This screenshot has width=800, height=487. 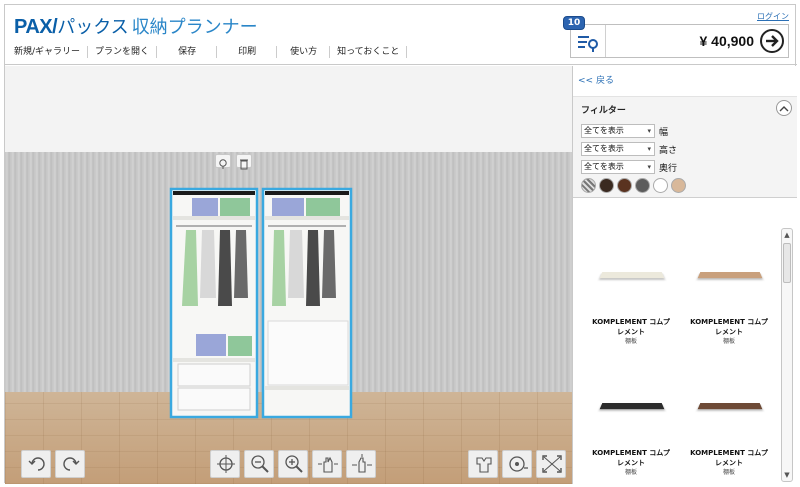 What do you see at coordinates (307, 52) in the screenshot?
I see `menu-how-to: 使い方` at bounding box center [307, 52].